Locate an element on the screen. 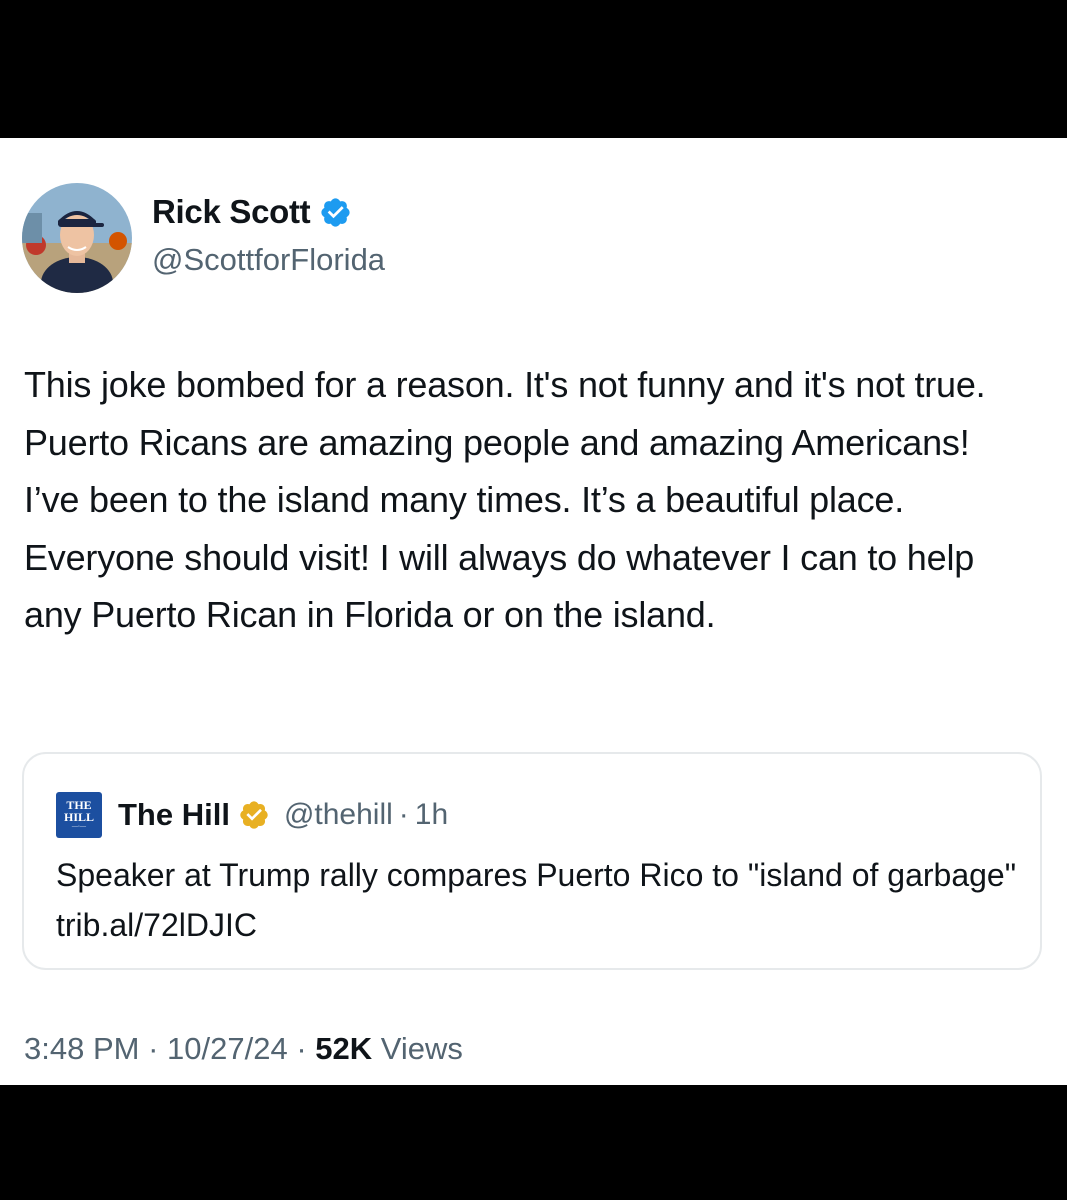 This screenshot has height=1200, width=1067. quoted-tweet-header: THE HILL —◦— The Hill @thehill · 1h is located at coordinates (252, 815).